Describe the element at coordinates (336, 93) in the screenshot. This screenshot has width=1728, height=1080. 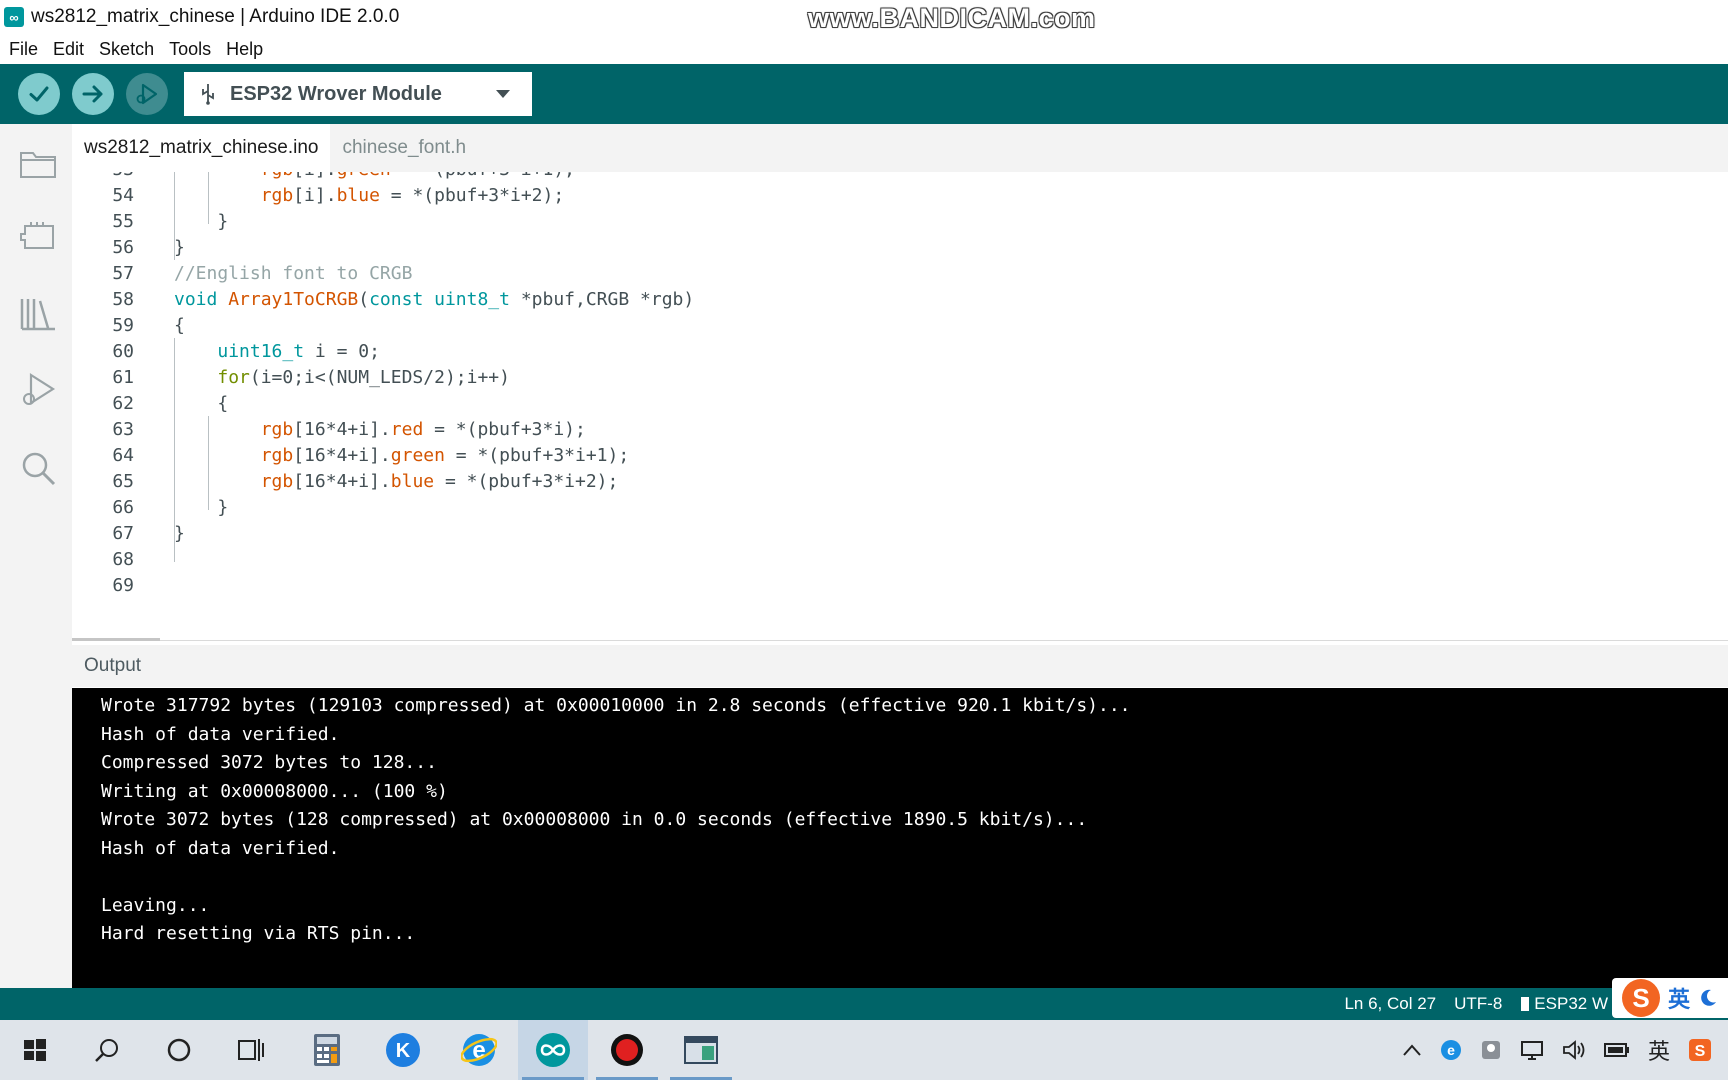
I see `board-name: ESP32 Wrover Module` at that location.